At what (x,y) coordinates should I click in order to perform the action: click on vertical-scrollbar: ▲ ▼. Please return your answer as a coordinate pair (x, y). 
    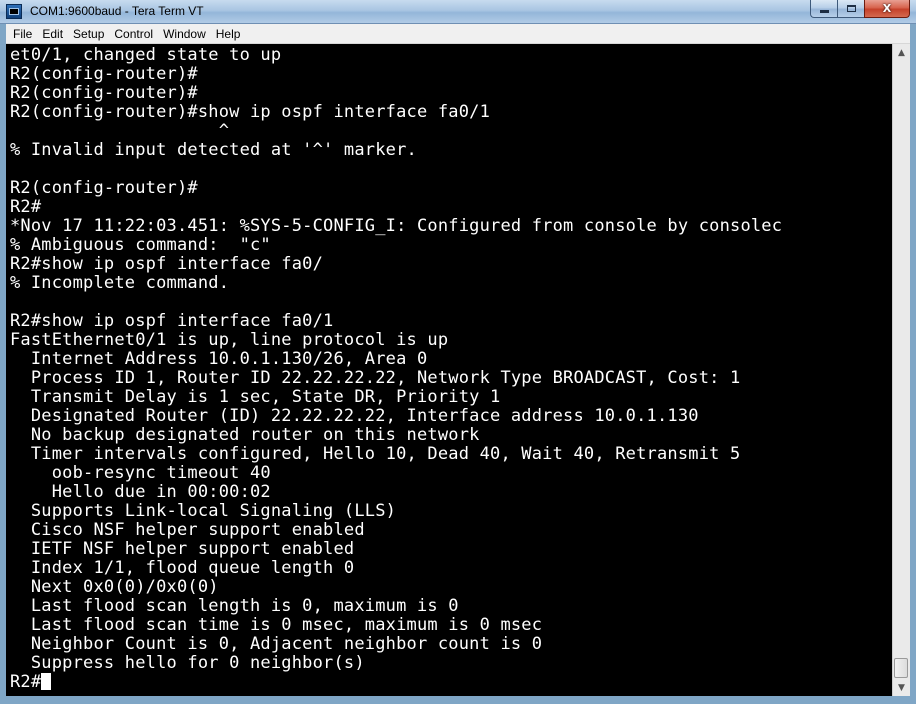
    Looking at the image, I should click on (901, 370).